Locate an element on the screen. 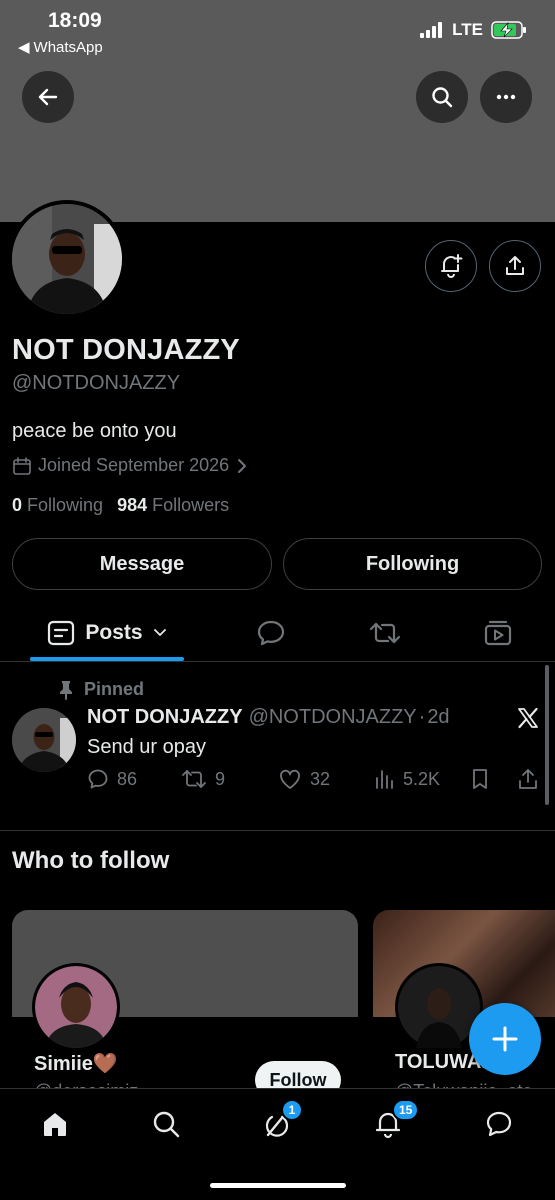 Image resolution: width=555 pixels, height=1200 pixels. post-author-photo is located at coordinates (44, 740).